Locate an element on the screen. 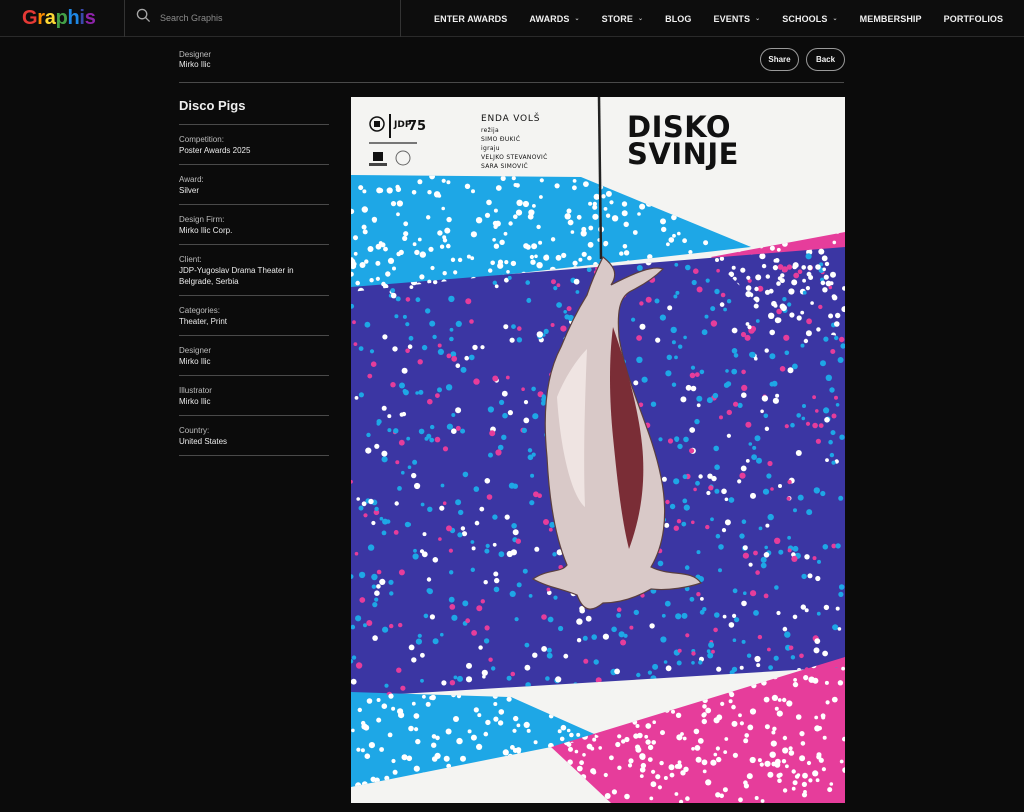 The height and width of the screenshot is (812, 1024). nav-item-label: EVENTS is located at coordinates (732, 18).